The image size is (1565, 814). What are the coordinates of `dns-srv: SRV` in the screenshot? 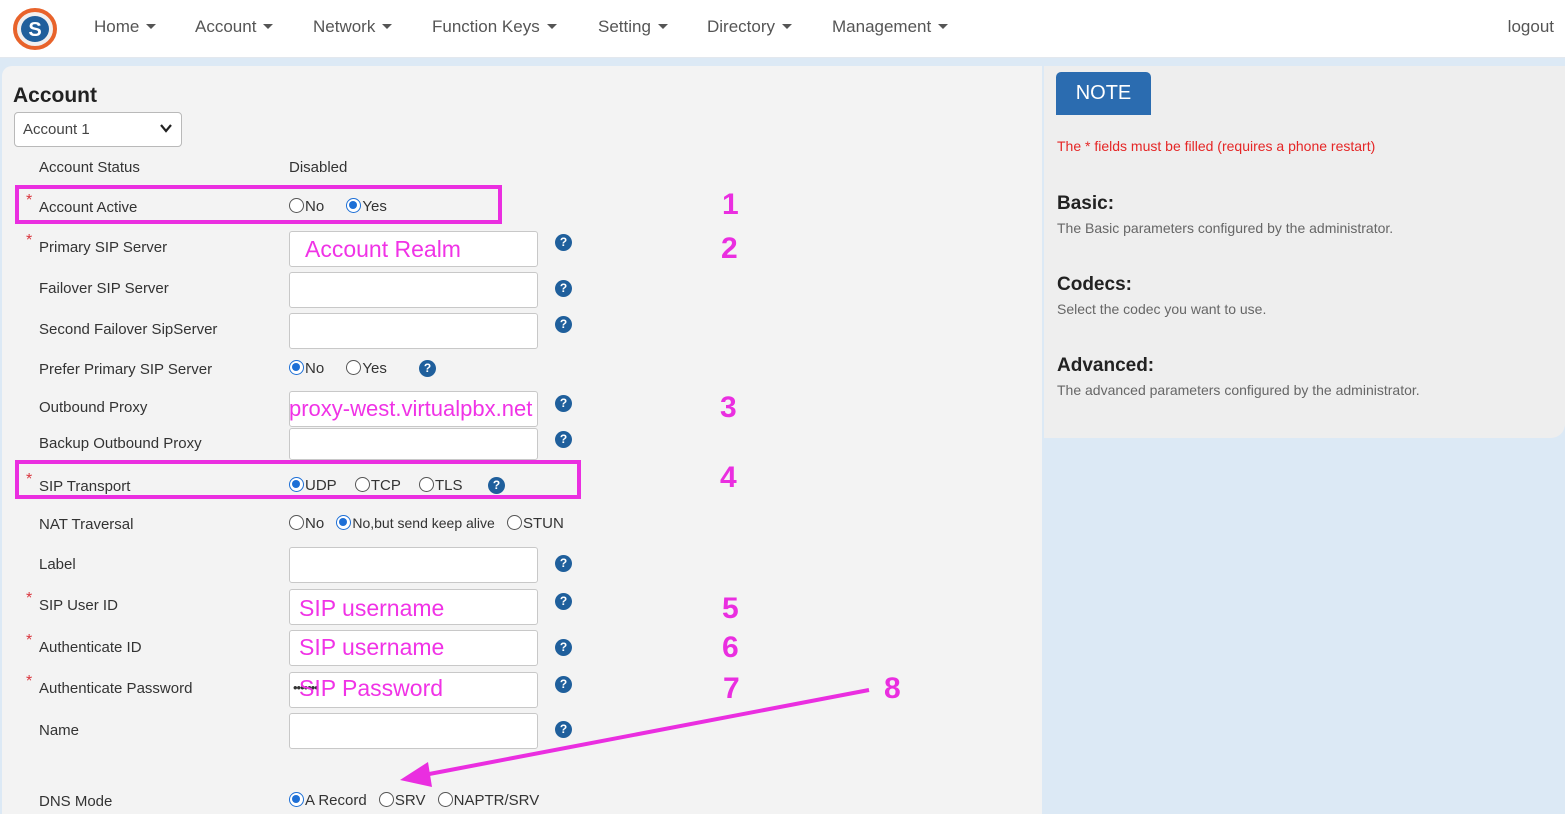 It's located at (401, 800).